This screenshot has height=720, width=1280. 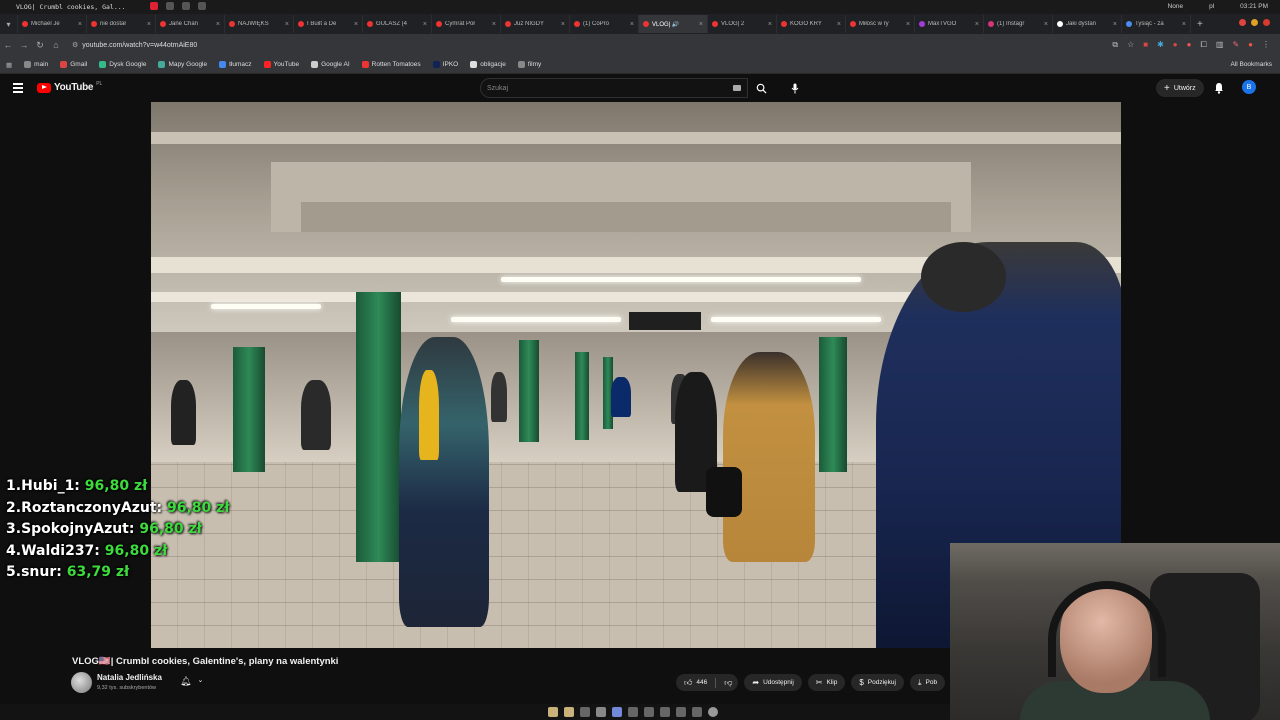 What do you see at coordinates (1242, 22) in the screenshot?
I see `close-window-button` at bounding box center [1242, 22].